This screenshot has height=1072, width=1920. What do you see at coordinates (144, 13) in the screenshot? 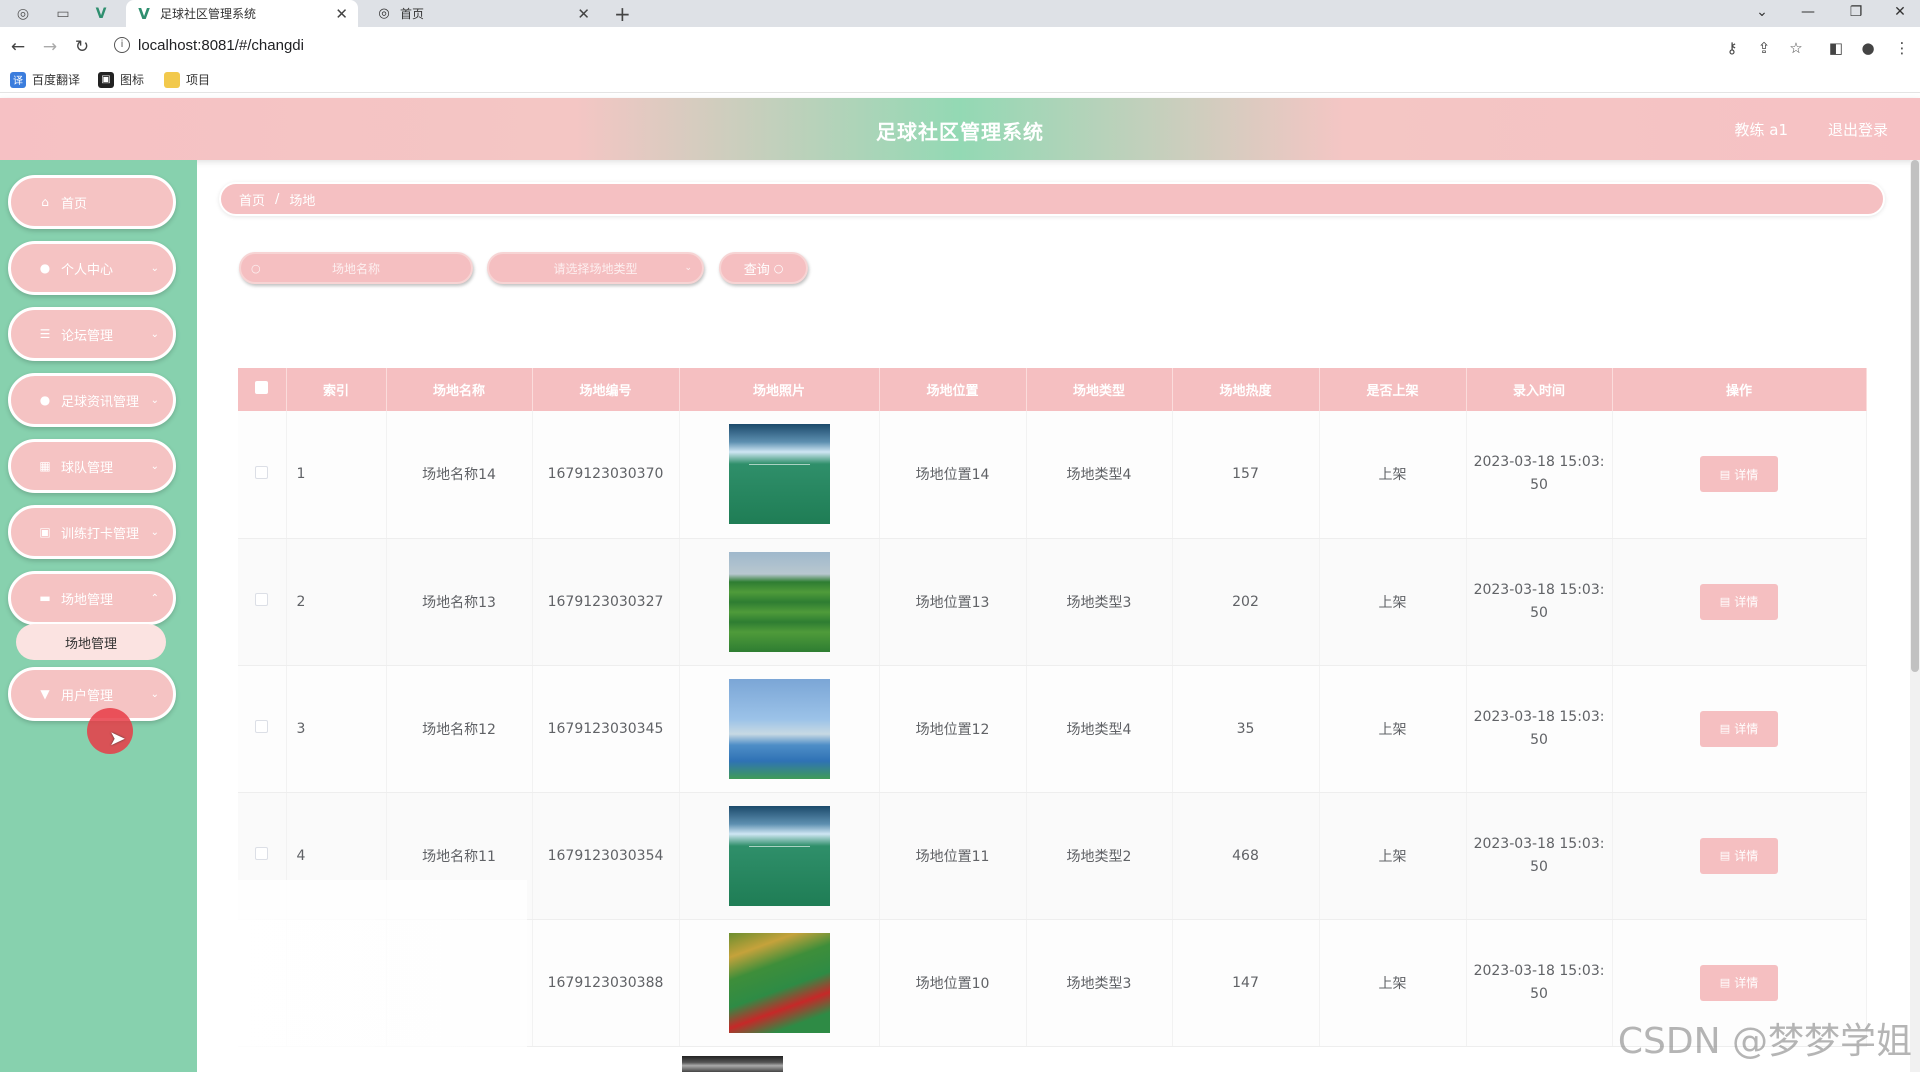
I see `vue-favicon-icon: V` at bounding box center [144, 13].